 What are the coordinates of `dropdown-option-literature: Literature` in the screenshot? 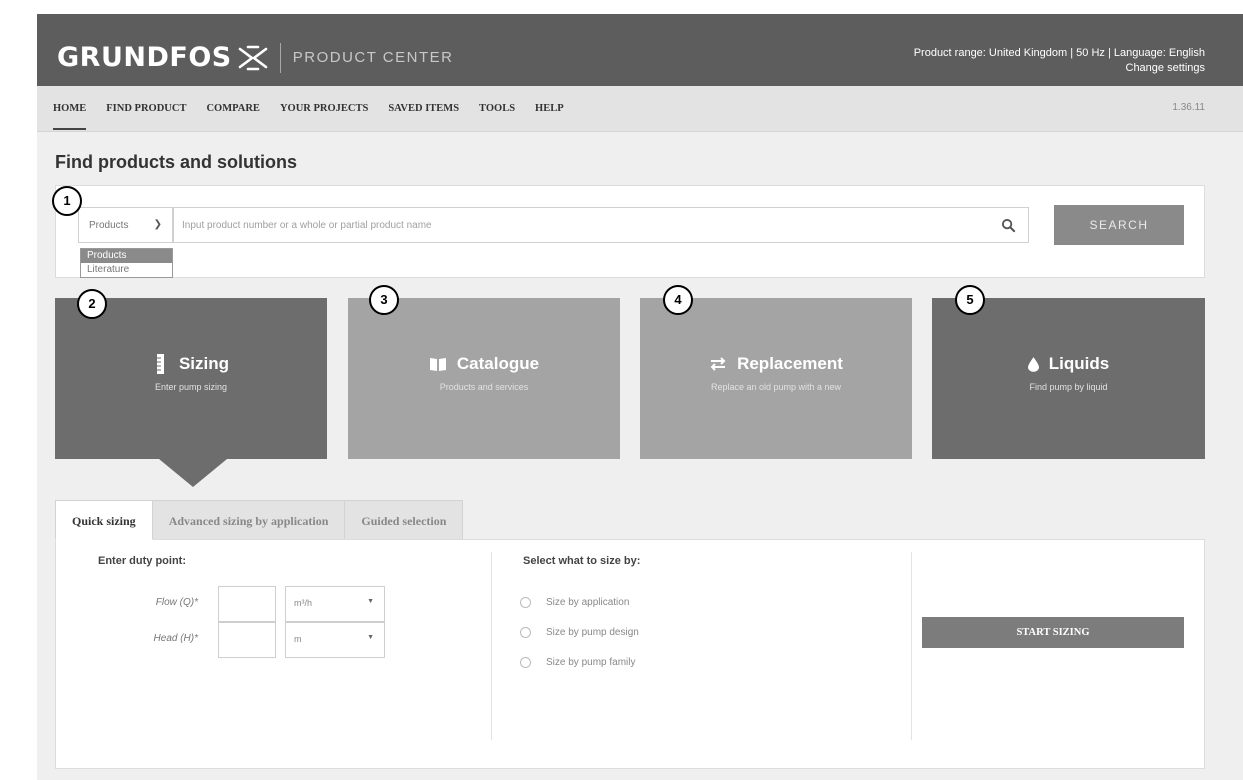 It's located at (126, 270).